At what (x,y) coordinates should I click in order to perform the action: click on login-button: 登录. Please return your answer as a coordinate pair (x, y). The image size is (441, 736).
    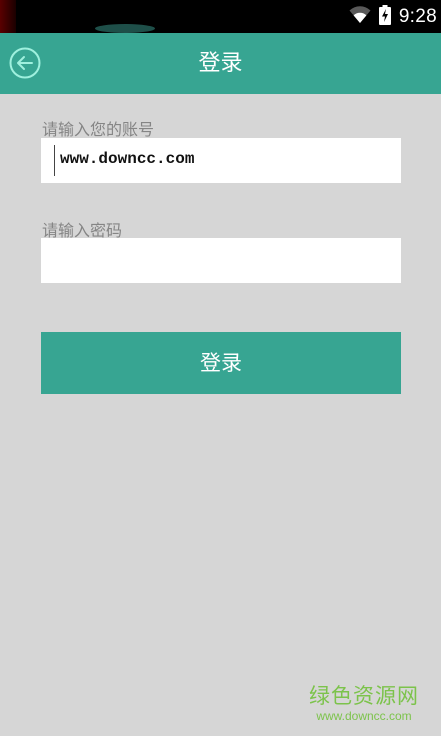
    Looking at the image, I should click on (221, 363).